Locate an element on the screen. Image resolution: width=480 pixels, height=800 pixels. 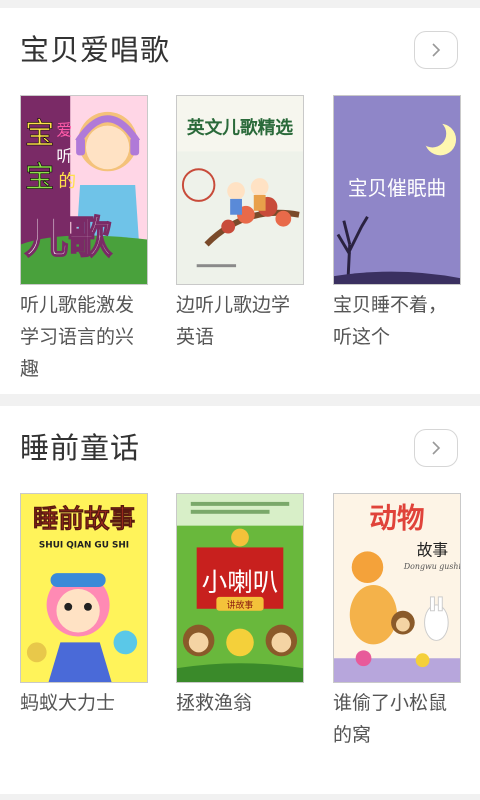
section-title: 睡前童话 is located at coordinates (80, 448).